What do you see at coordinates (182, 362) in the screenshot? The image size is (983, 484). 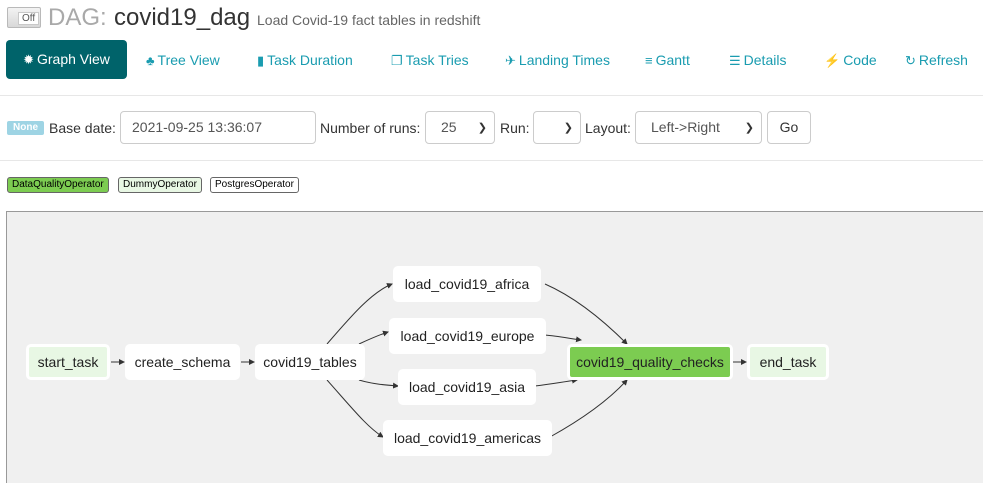 I see `task-node-create-schema: create_schema` at bounding box center [182, 362].